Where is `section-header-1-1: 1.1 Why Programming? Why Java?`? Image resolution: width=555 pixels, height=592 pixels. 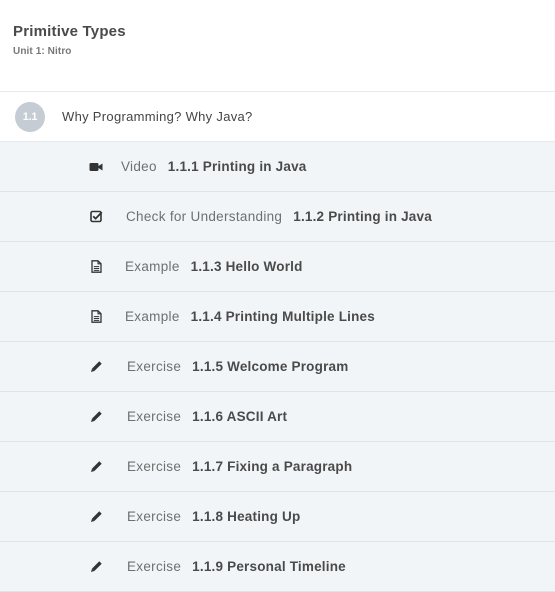
section-header-1-1: 1.1 Why Programming? Why Java? is located at coordinates (277, 117).